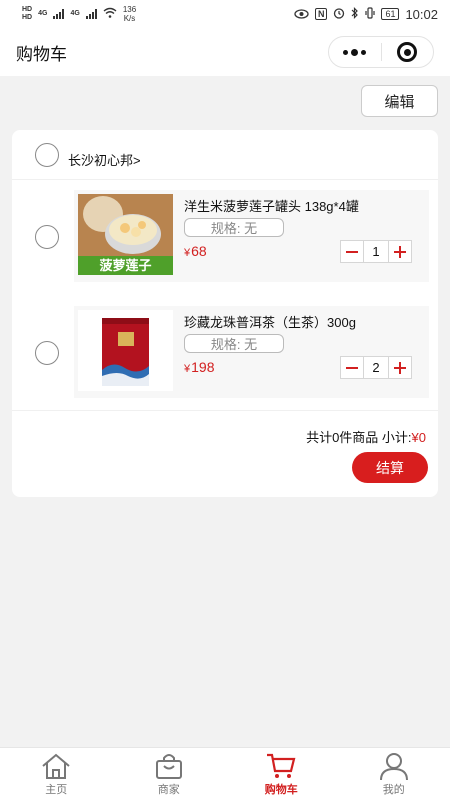  I want to click on clock: 10:02, so click(421, 14).